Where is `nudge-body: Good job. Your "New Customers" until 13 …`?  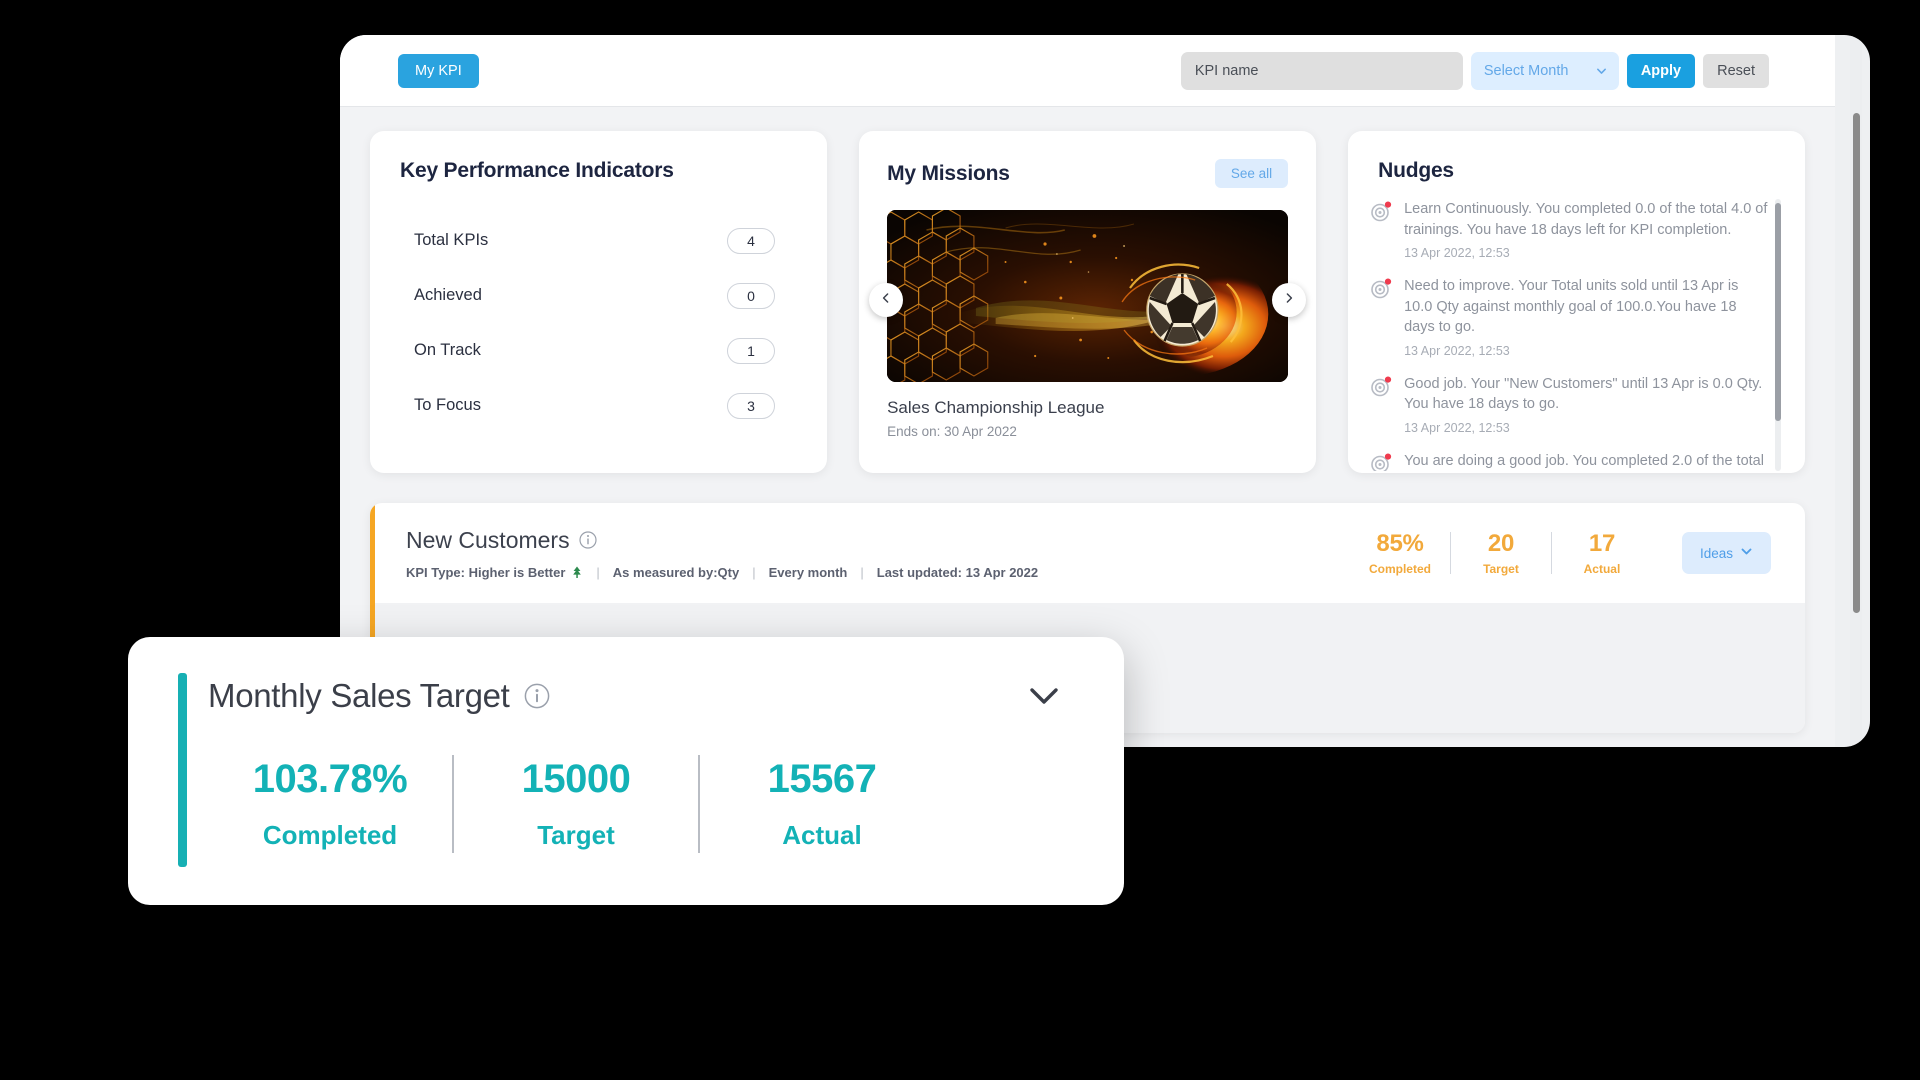 nudge-body: Good job. Your "New Customers" until 13 … is located at coordinates (1586, 404).